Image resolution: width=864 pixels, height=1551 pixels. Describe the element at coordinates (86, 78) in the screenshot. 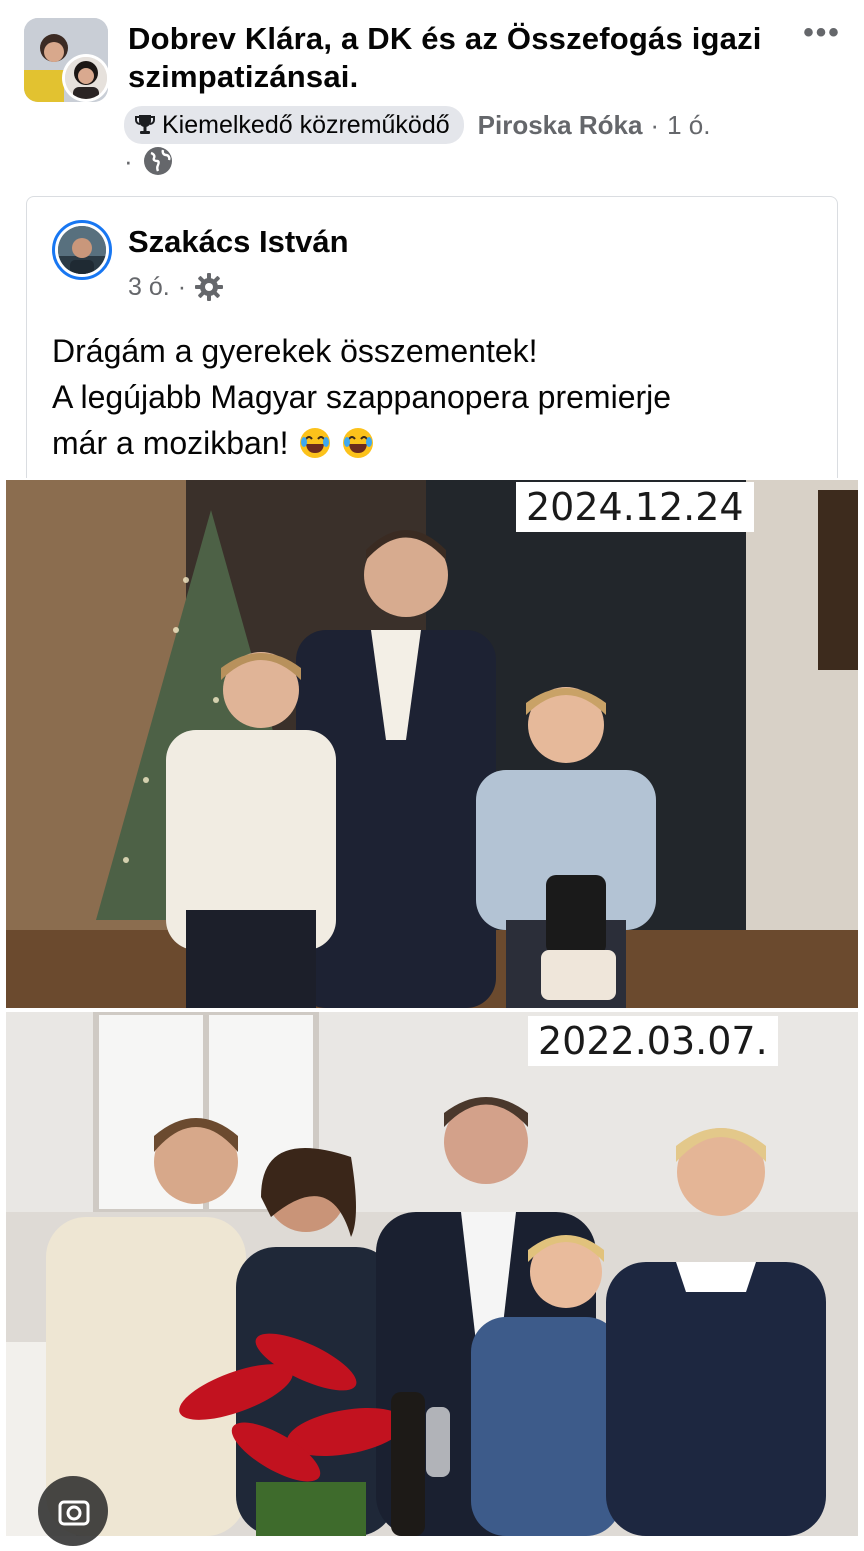

I see `group-member-avatar` at that location.